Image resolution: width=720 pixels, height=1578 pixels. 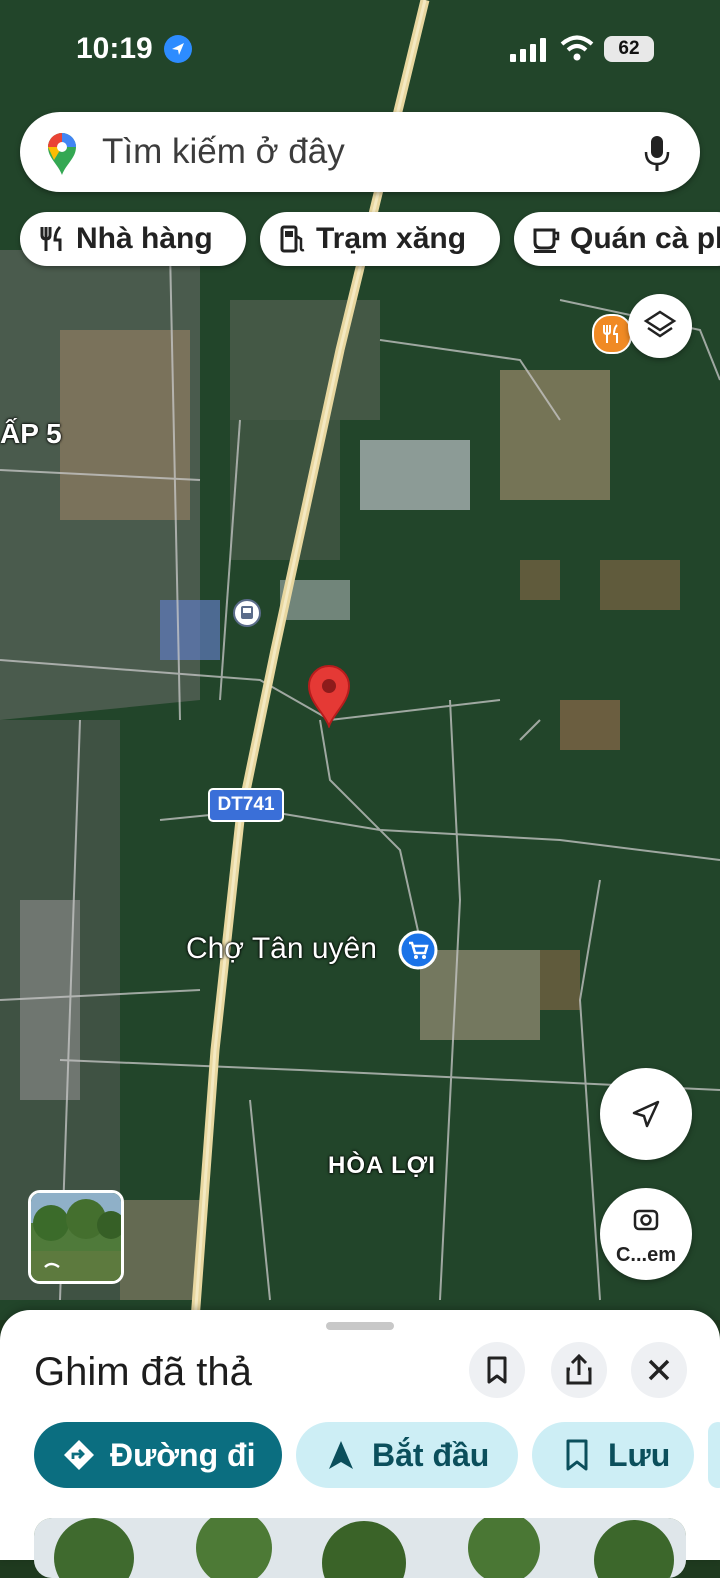 I want to click on chip-restaurants: Nhà hàng, so click(x=133, y=239).